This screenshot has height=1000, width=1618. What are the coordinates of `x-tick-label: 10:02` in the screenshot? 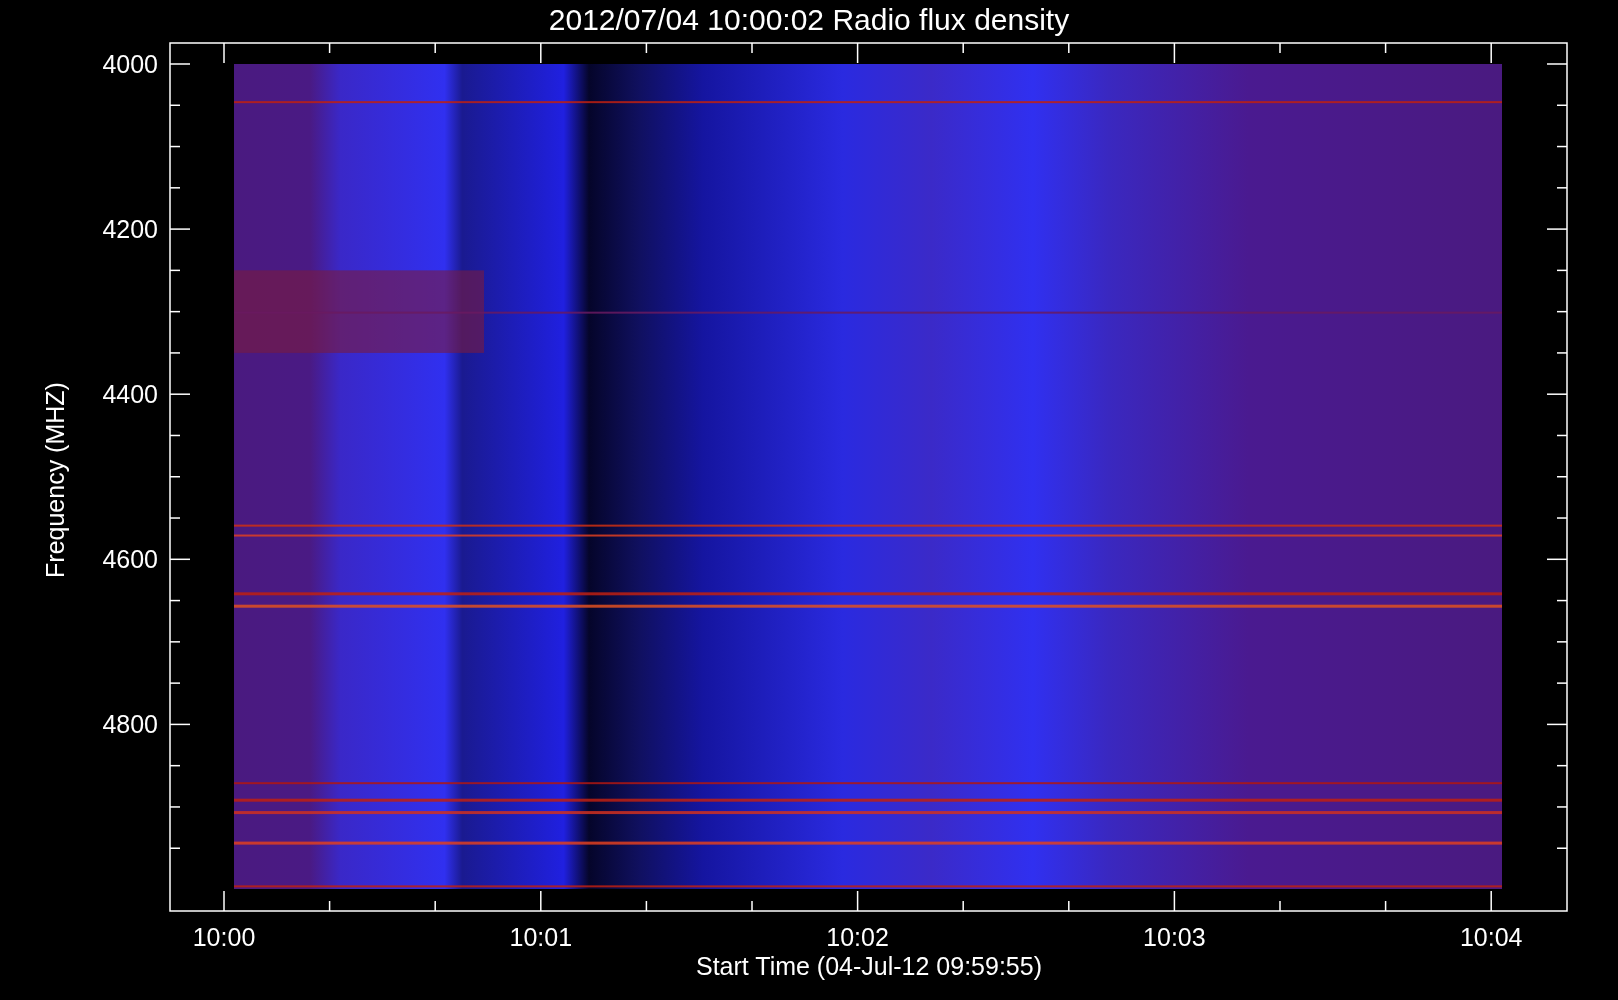 It's located at (857, 937).